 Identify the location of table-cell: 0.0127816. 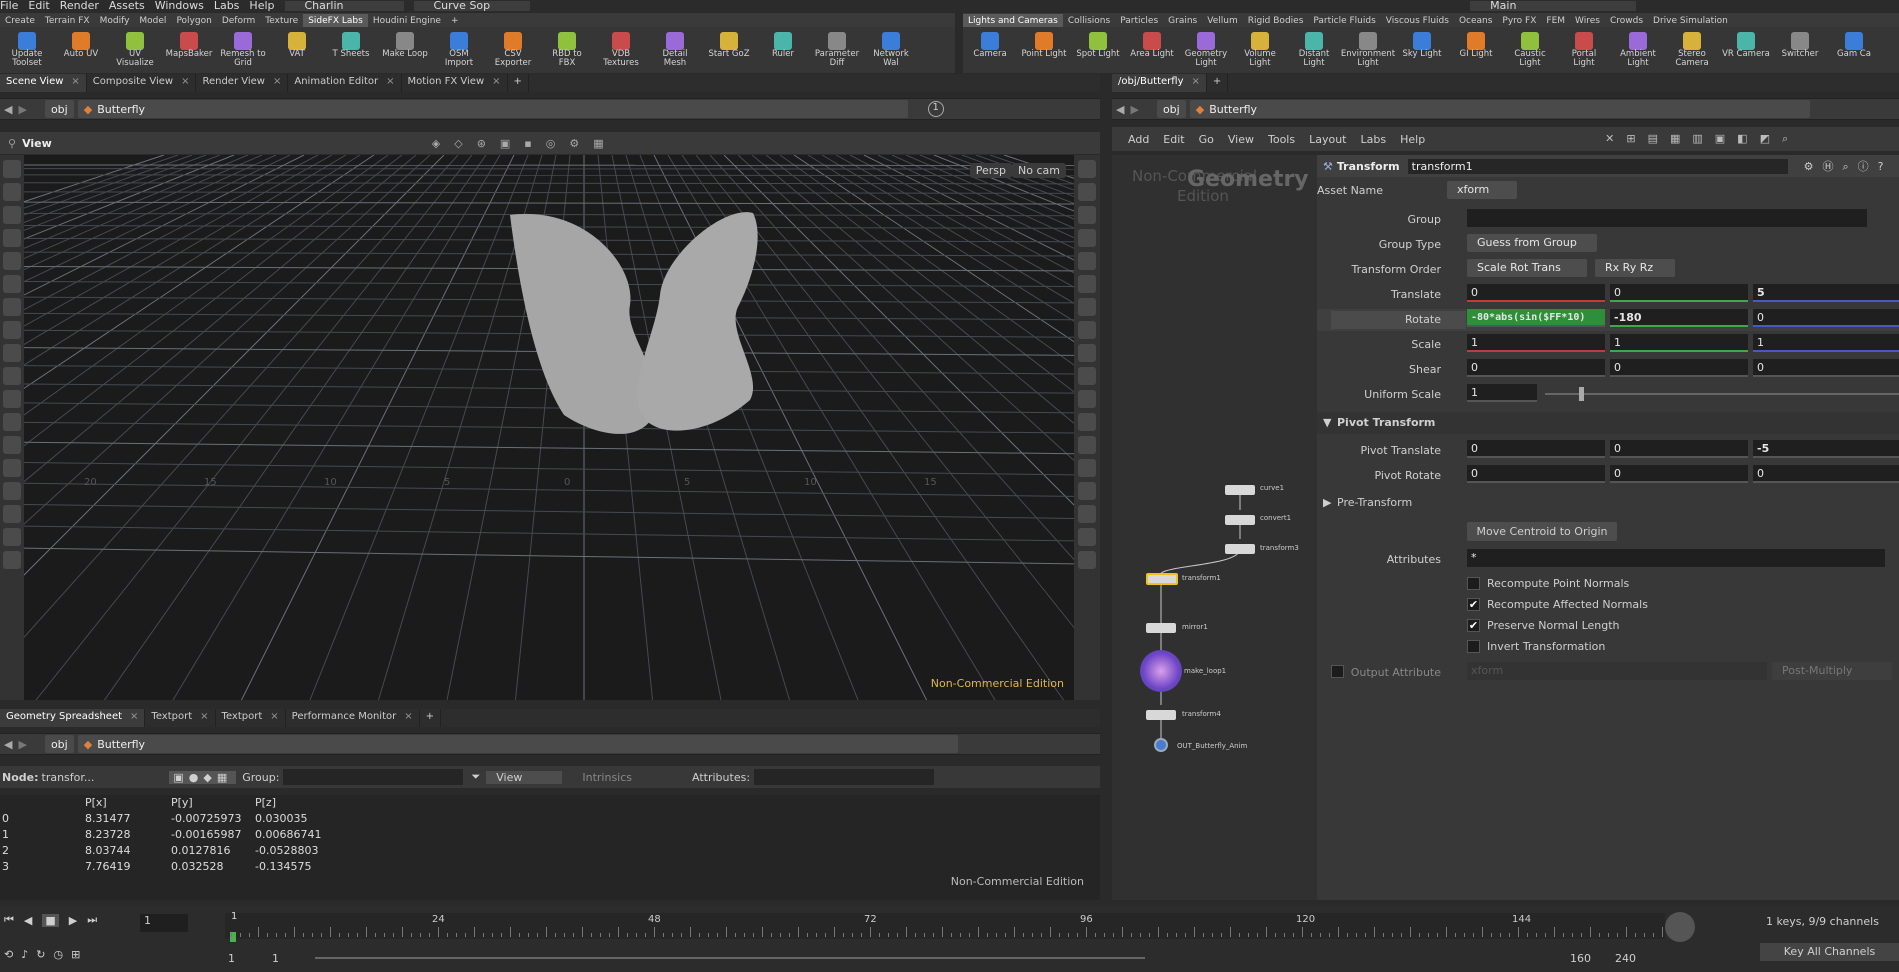
(201, 850).